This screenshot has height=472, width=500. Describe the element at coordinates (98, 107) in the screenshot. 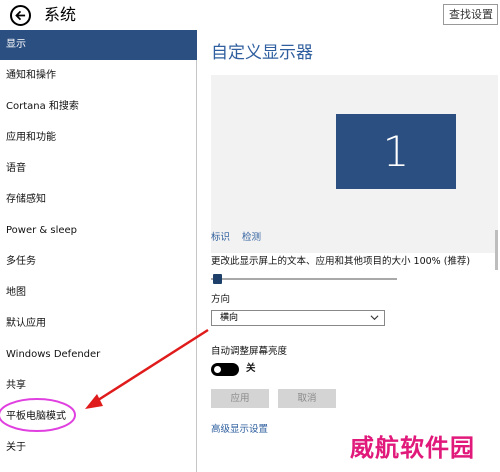

I see `sidebar-item-cortana: Cortana 和搜索` at that location.